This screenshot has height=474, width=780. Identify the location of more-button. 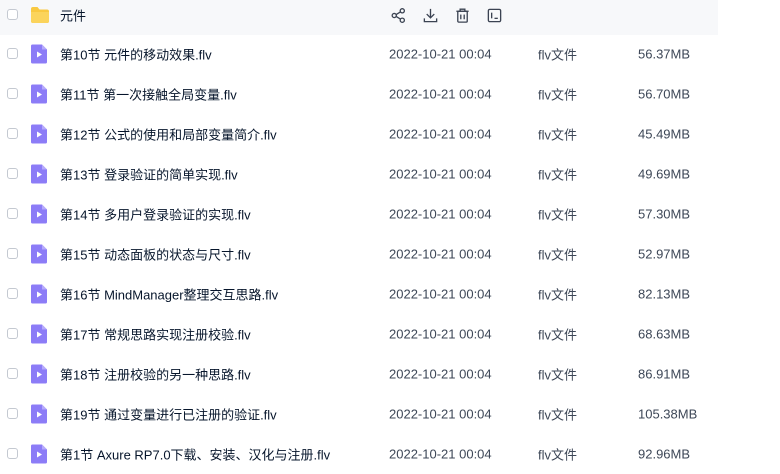
(494, 15).